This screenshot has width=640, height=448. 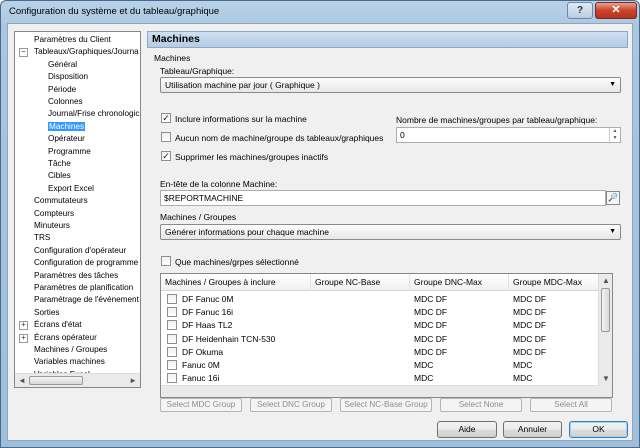 What do you see at coordinates (72, 40) in the screenshot?
I see `tree-item: Paramètres du Client` at bounding box center [72, 40].